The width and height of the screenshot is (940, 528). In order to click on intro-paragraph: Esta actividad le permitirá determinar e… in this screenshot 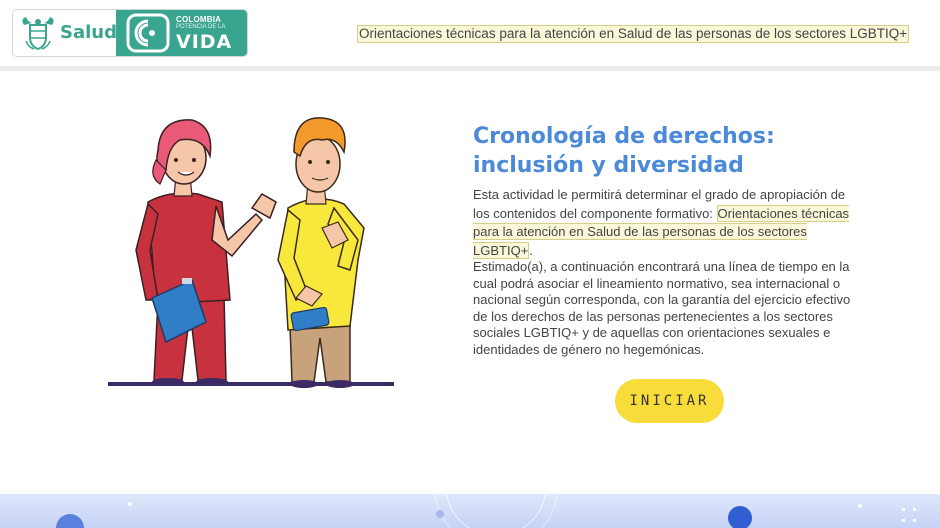, I will do `click(669, 223)`.